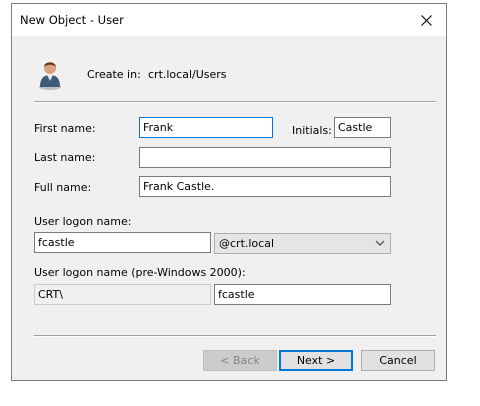  Describe the element at coordinates (206, 127) in the screenshot. I see `first-name-field: Frank` at that location.